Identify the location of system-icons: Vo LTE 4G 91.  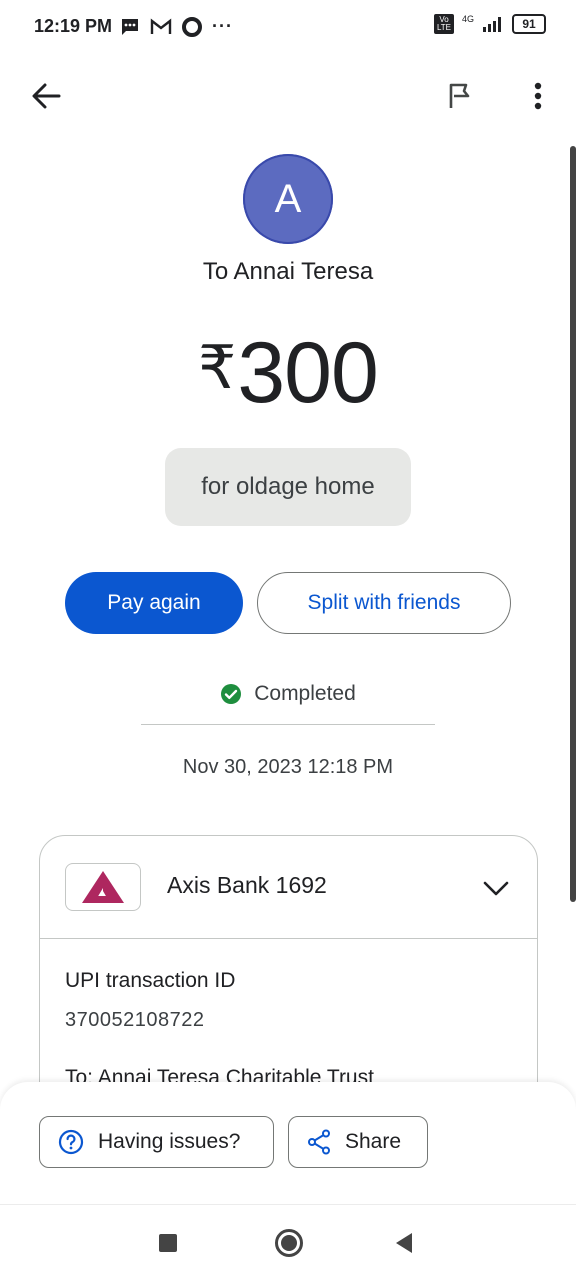
(489, 24).